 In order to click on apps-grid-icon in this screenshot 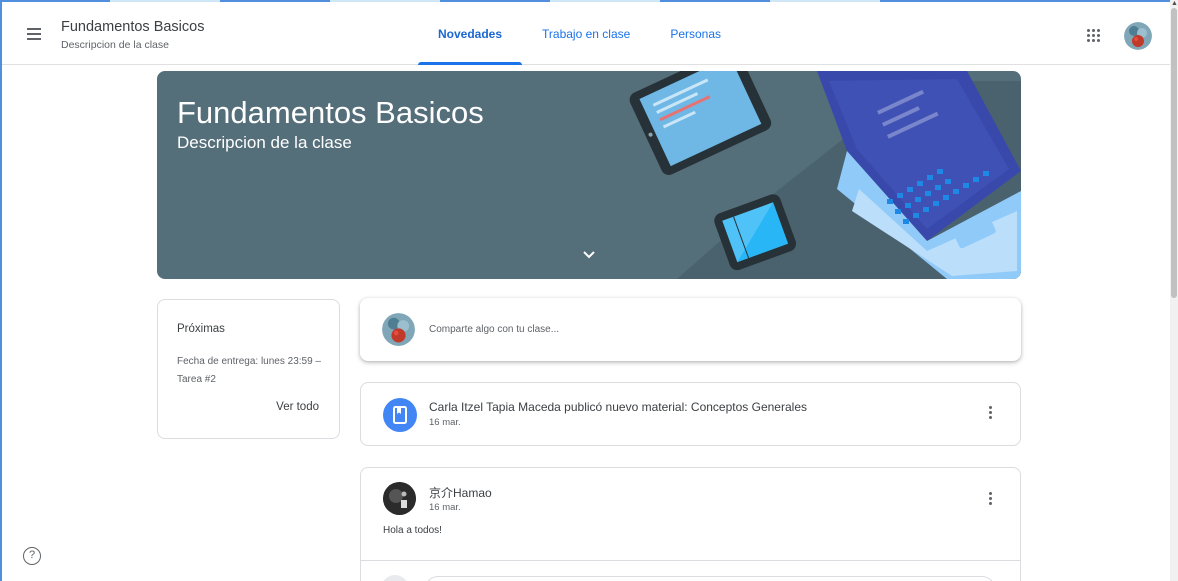, I will do `click(1093, 35)`.